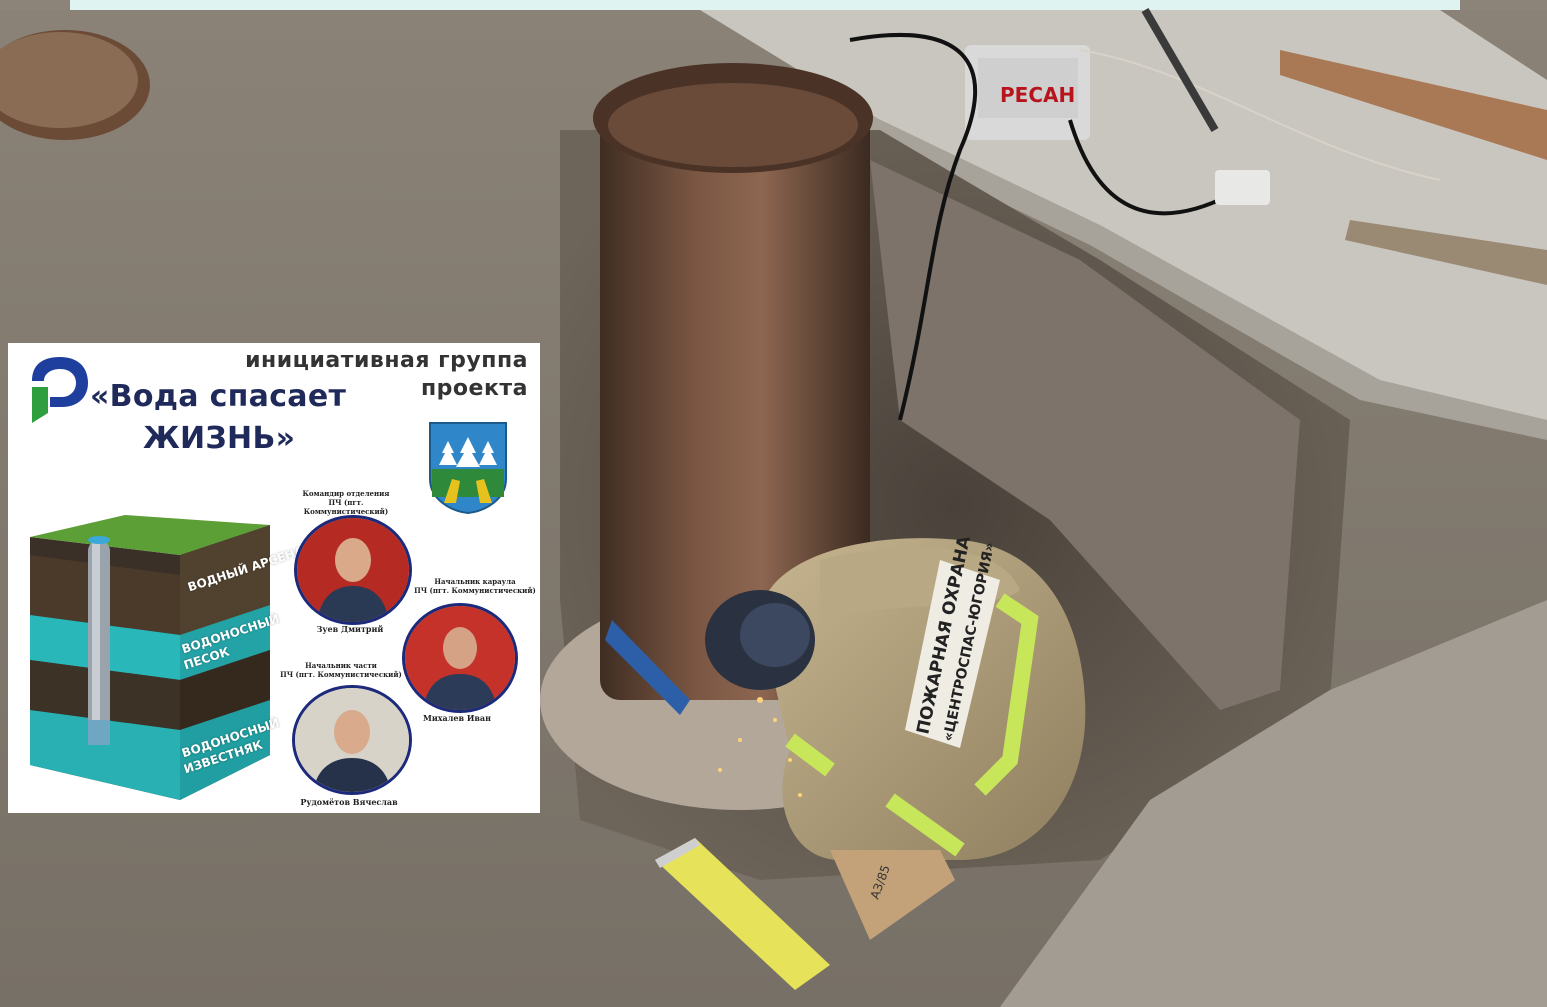 This screenshot has height=1007, width=1547. I want to click on heading-line1: инициативная группа, so click(386, 360).